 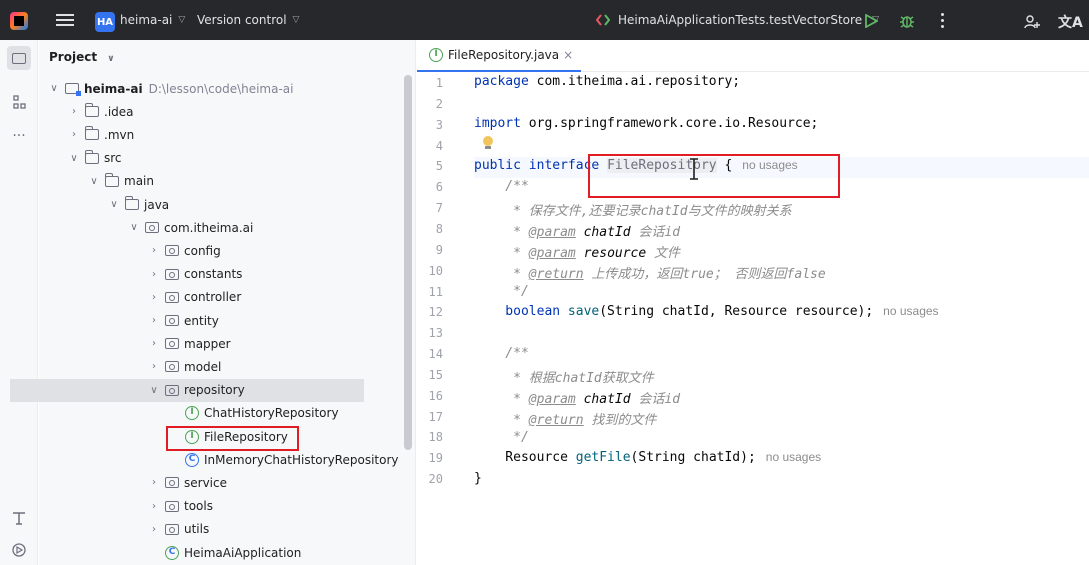 I want to click on project-path: D:\lesson\code\heima-ai, so click(x=221, y=88).